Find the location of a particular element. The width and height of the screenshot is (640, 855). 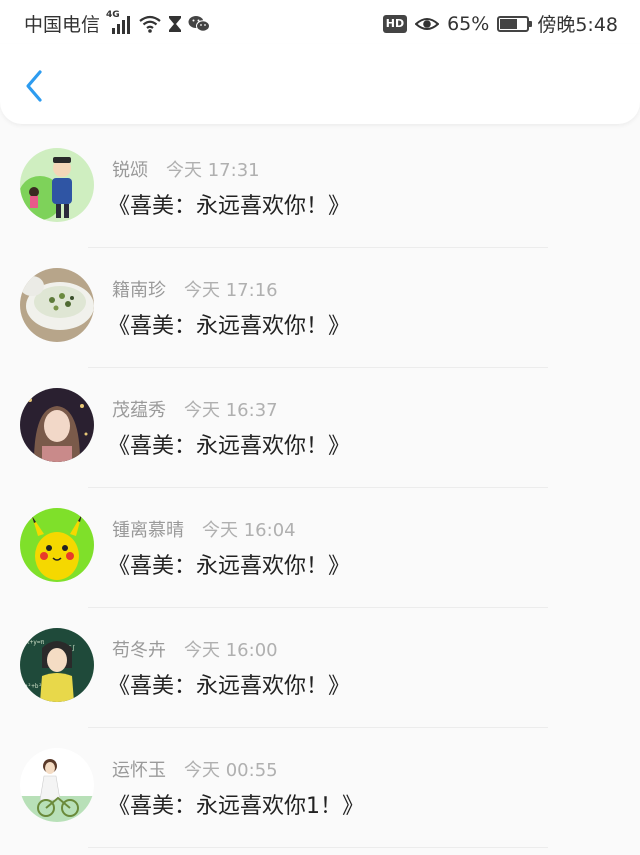

list-item: x+y=π ∑∫ a²+b² 苟冬卉 今天 16:00 《喜美：永远喜欢你！》 is located at coordinates (320, 668).